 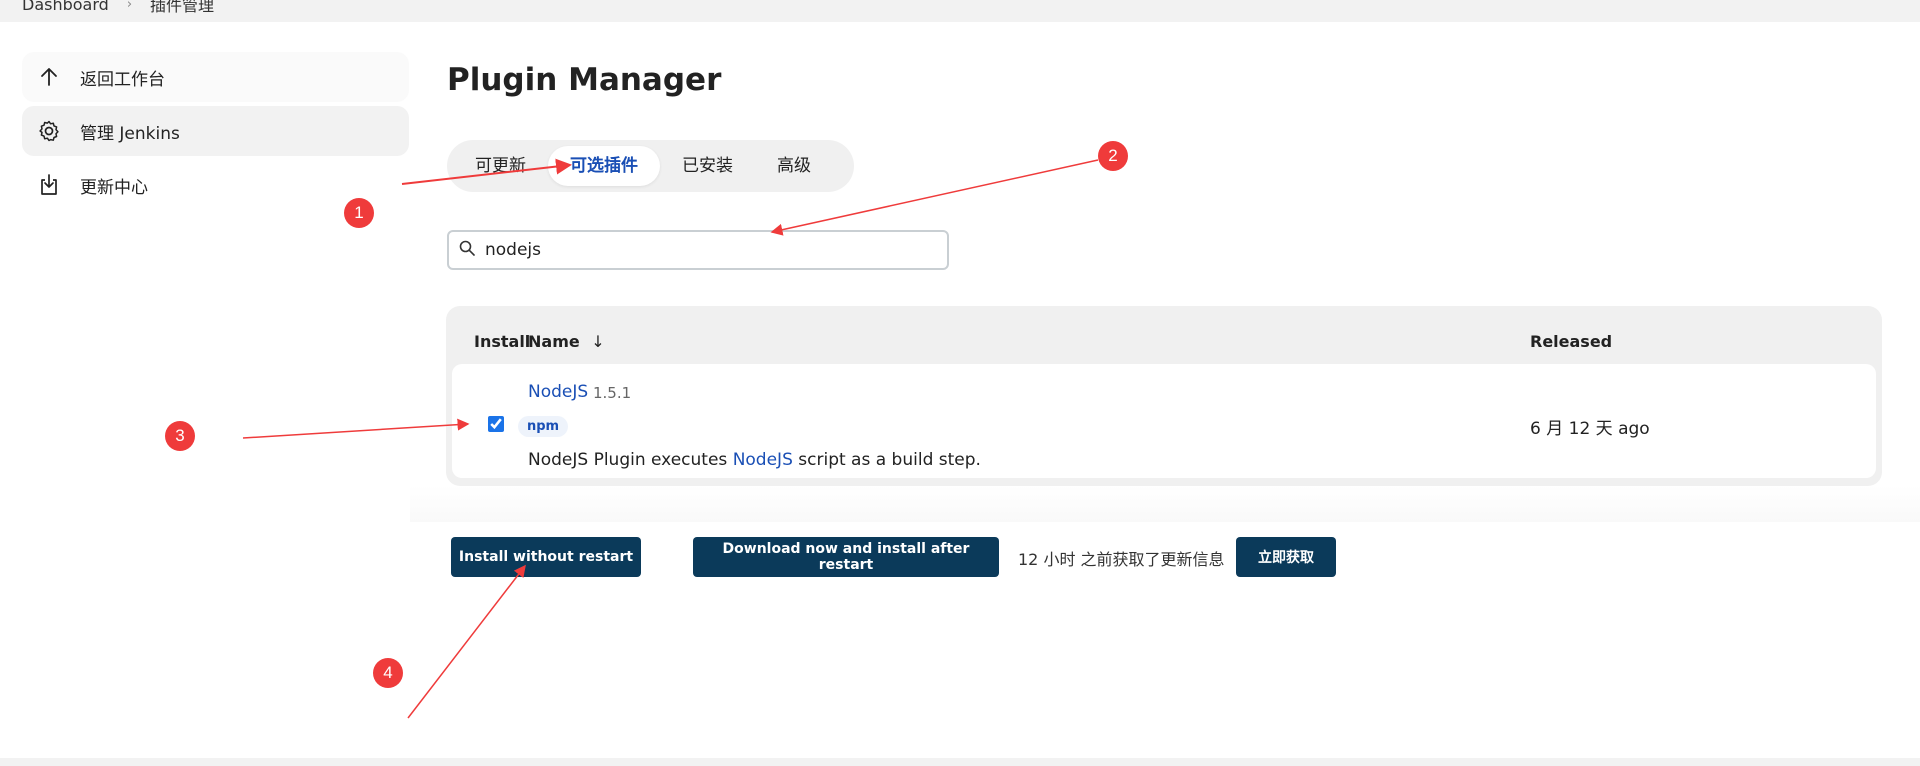 What do you see at coordinates (960, 11) in the screenshot?
I see `top-bar: Dashboard › 插件管理` at bounding box center [960, 11].